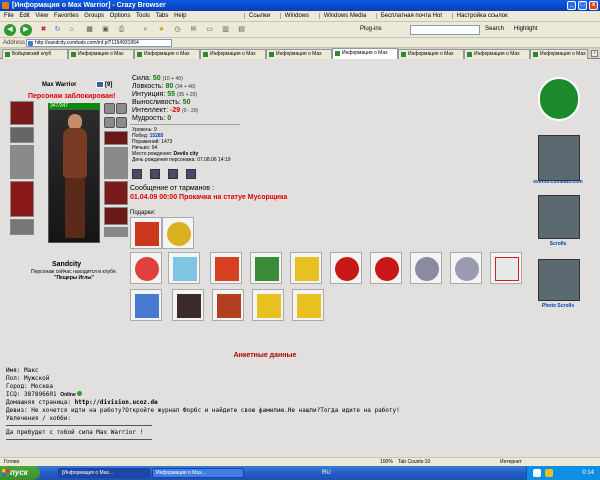  Describe the element at coordinates (161, 30) in the screenshot. I see `favorites-star-icon: ★` at that location.